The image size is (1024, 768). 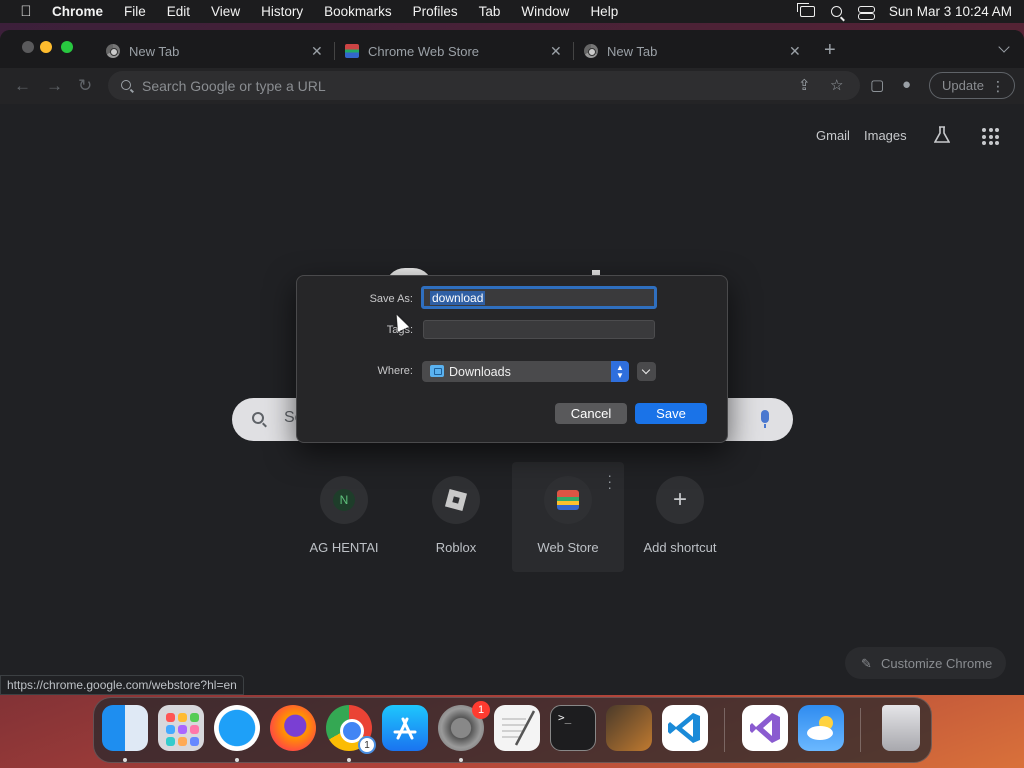 What do you see at coordinates (646, 371) in the screenshot?
I see `expand-dialog-button` at bounding box center [646, 371].